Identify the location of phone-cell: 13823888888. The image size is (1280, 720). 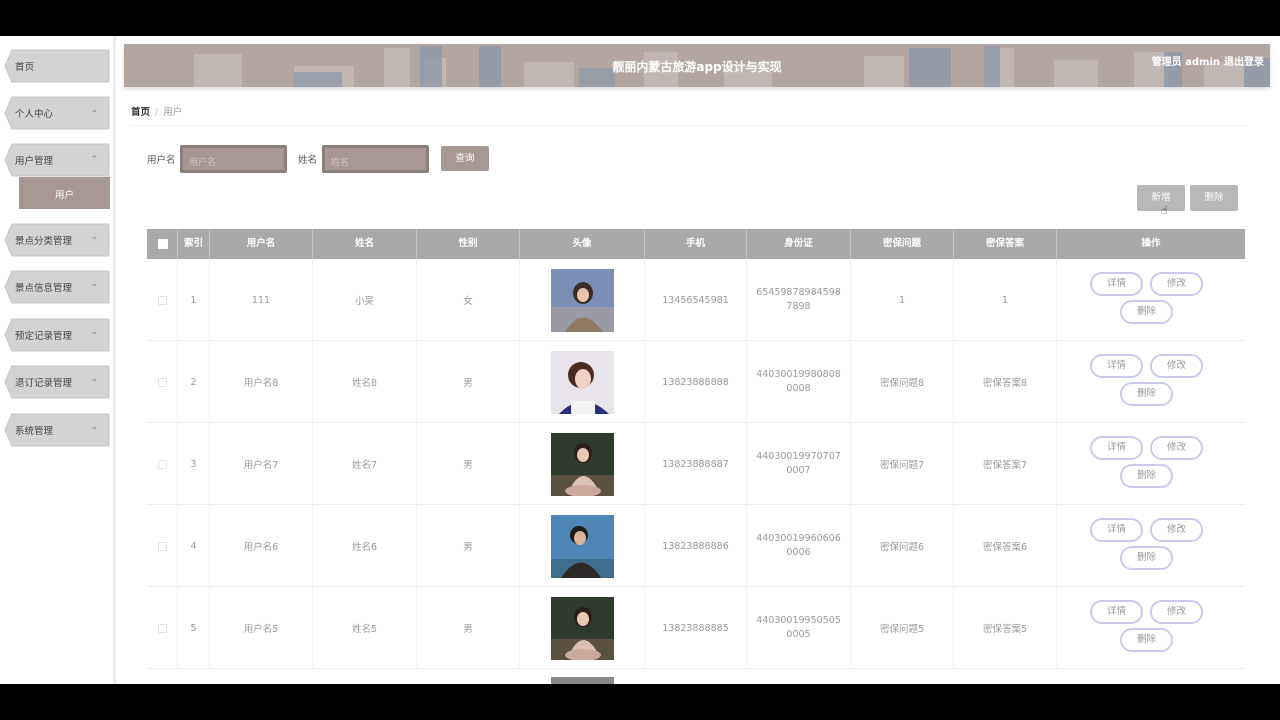
(696, 382).